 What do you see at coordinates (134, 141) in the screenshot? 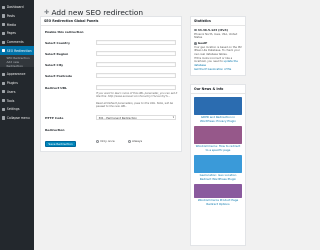
I see `always-radio: Always` at bounding box center [134, 141].